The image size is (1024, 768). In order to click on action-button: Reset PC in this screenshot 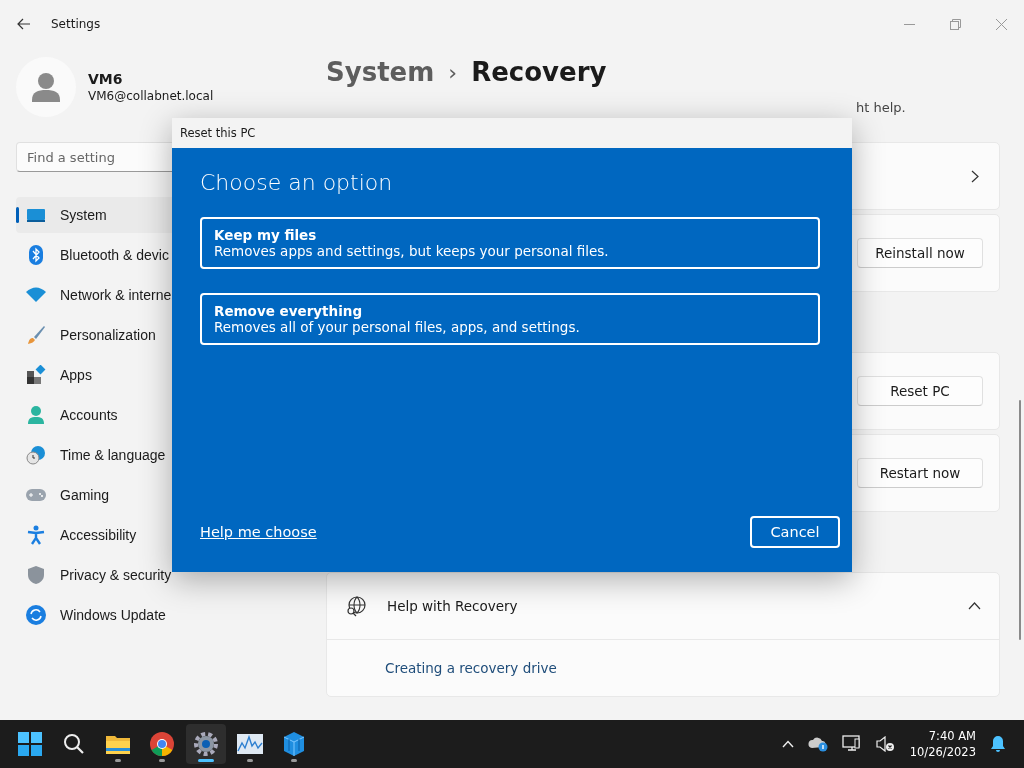, I will do `click(920, 391)`.